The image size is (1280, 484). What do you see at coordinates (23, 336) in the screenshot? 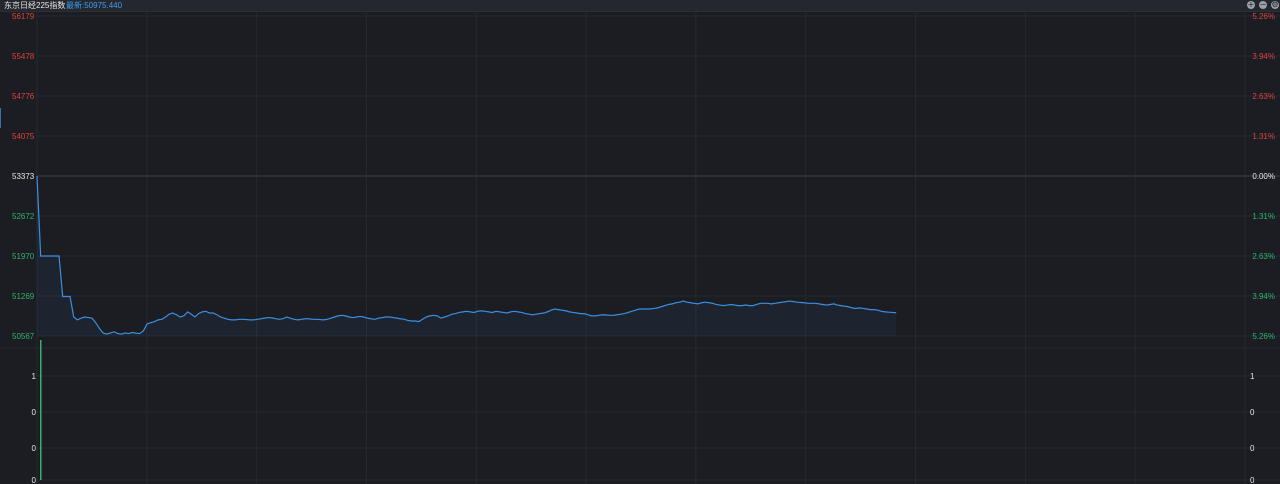
I see `y-tick-label: 50567` at bounding box center [23, 336].